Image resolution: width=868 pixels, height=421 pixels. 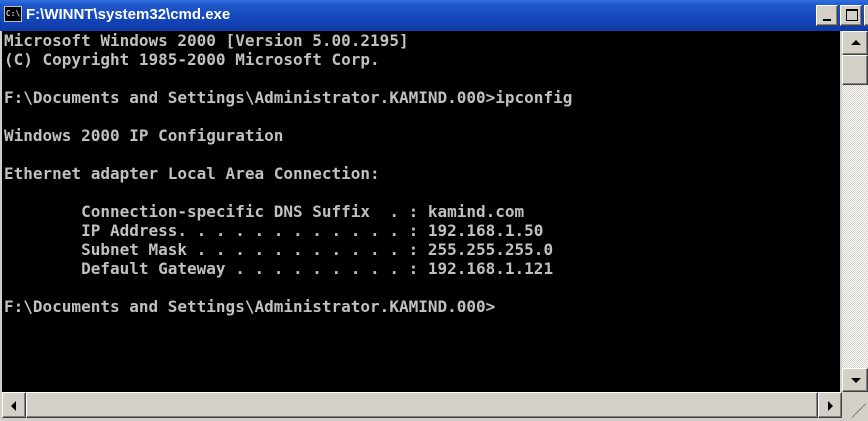 What do you see at coordinates (128, 14) in the screenshot?
I see `window-title: F:\WINNT\system32\cmd.exe` at bounding box center [128, 14].